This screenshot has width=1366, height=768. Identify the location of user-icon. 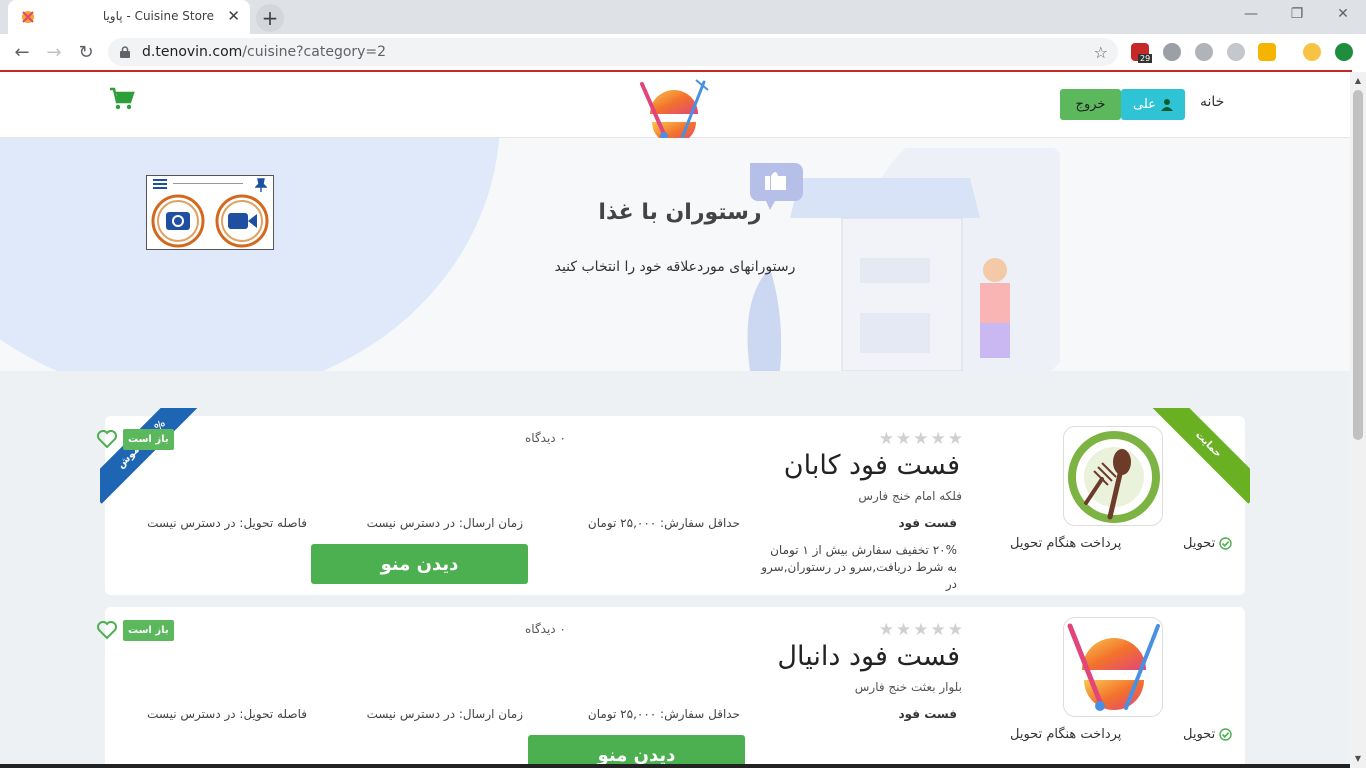
(1166, 105).